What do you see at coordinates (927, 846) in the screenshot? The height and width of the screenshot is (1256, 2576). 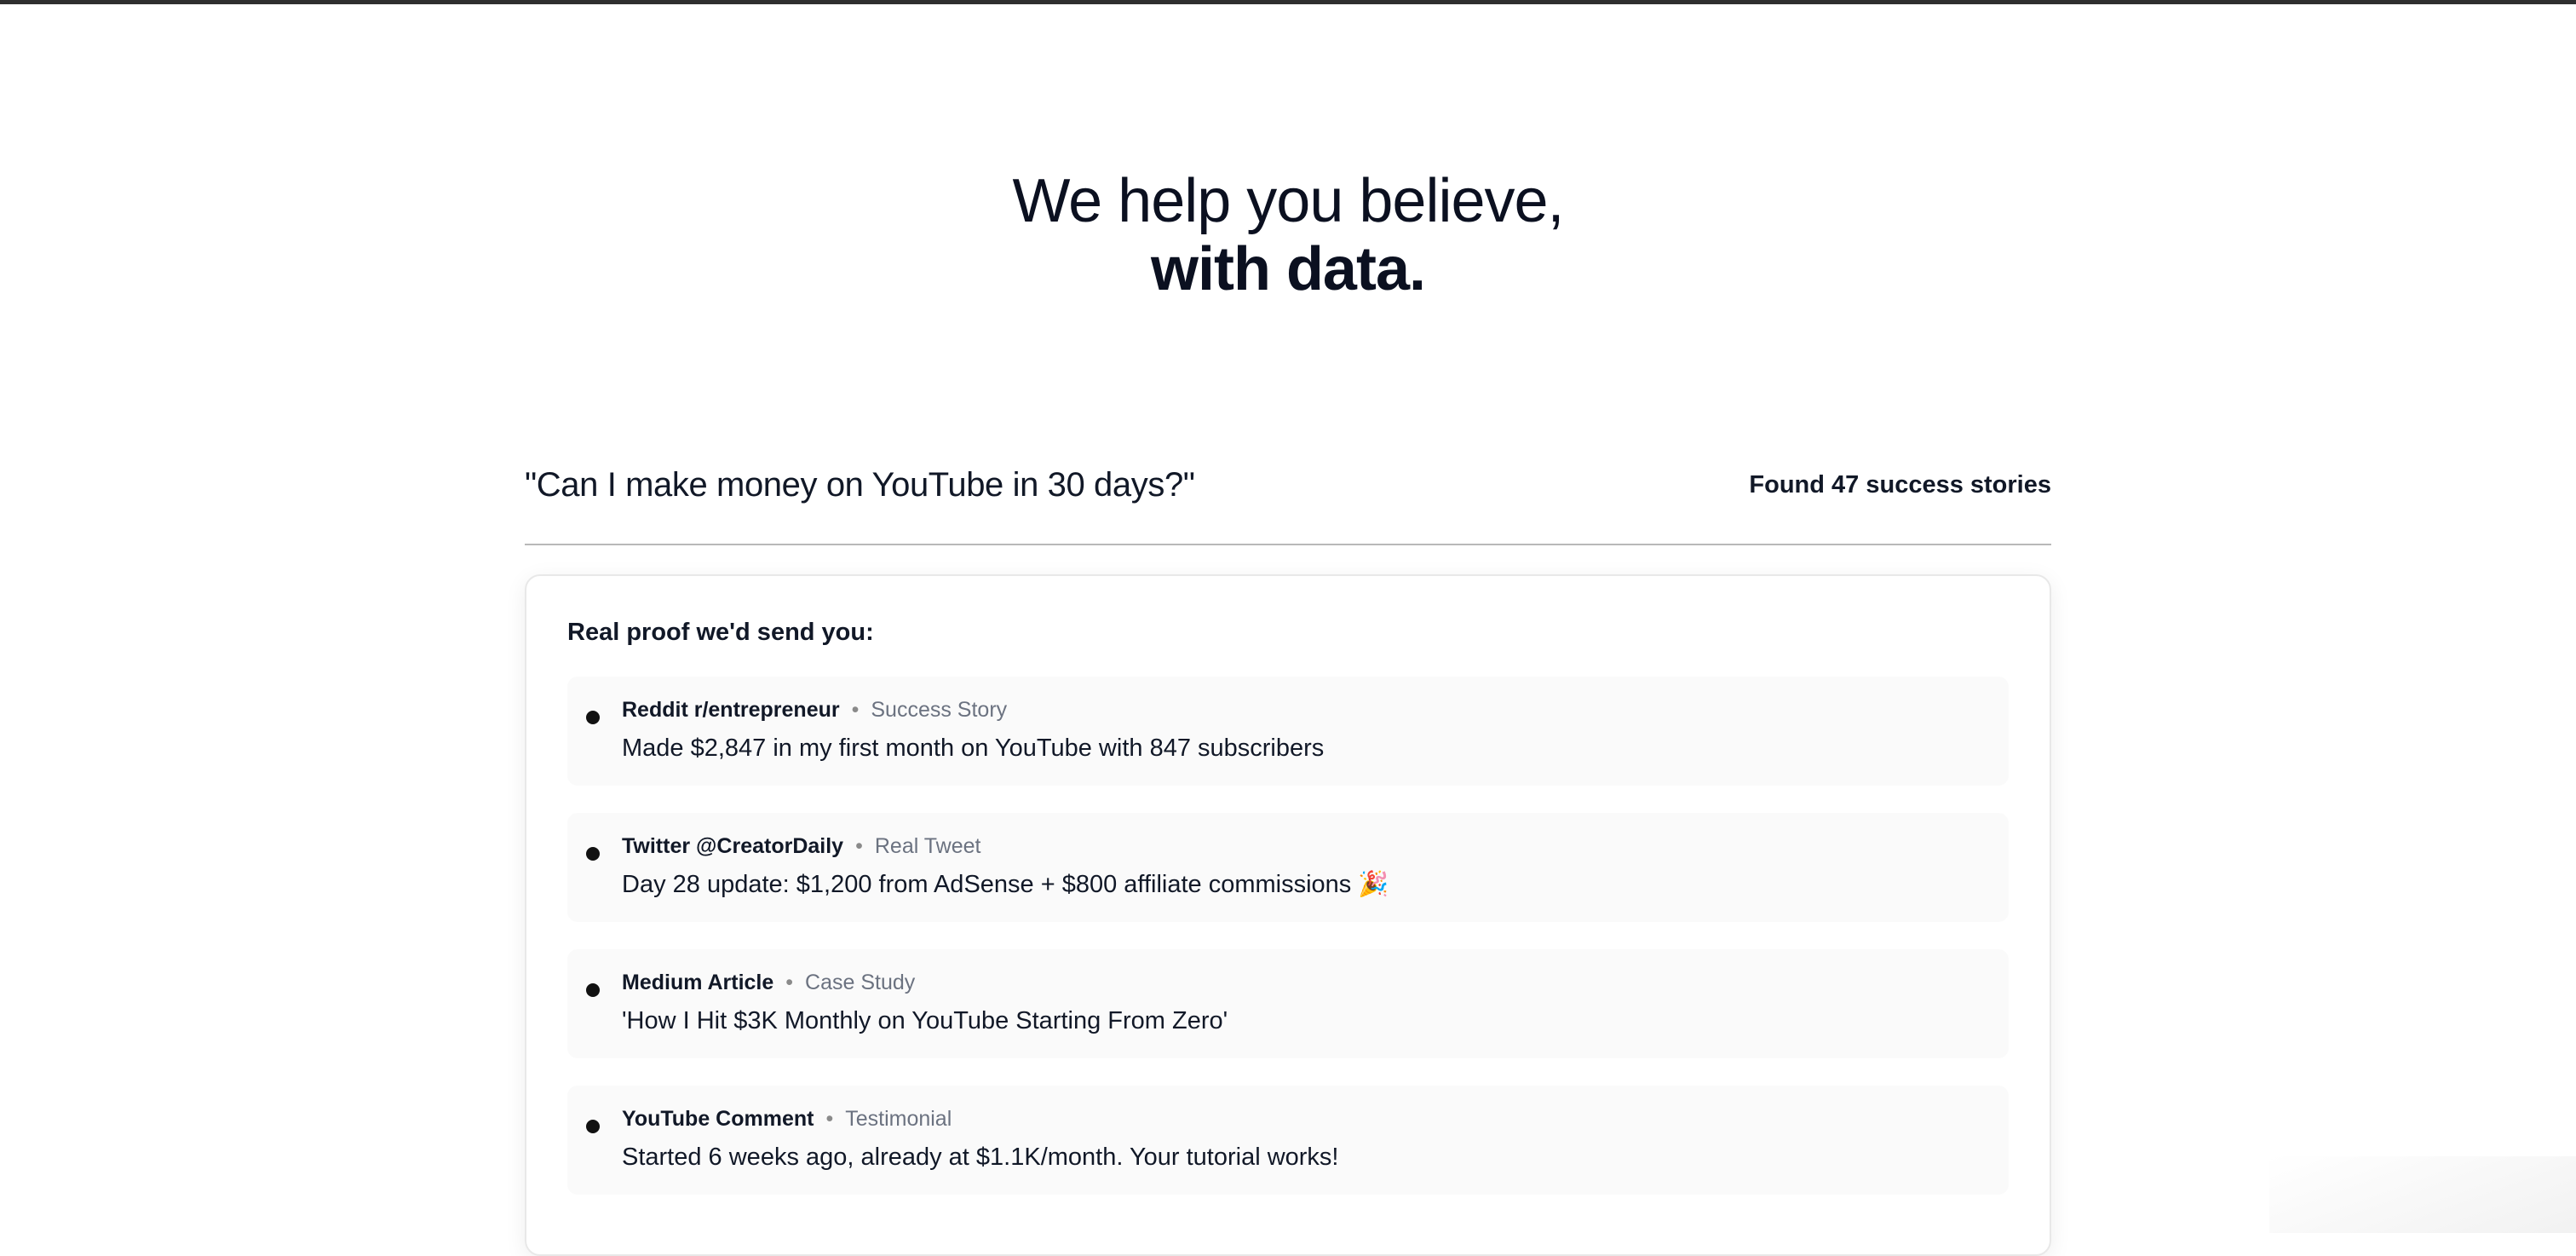 I see `story-type: Real Tweet` at bounding box center [927, 846].